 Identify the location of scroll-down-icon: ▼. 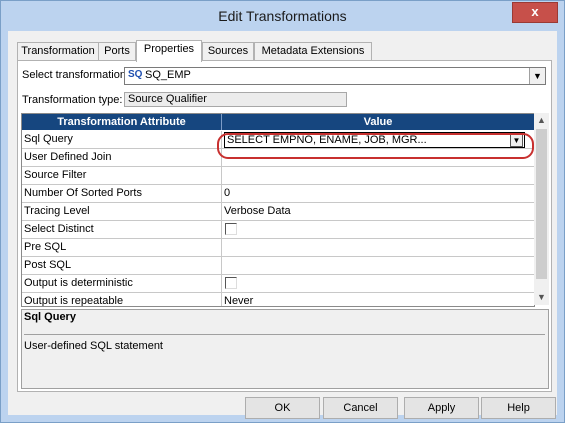
(541, 297).